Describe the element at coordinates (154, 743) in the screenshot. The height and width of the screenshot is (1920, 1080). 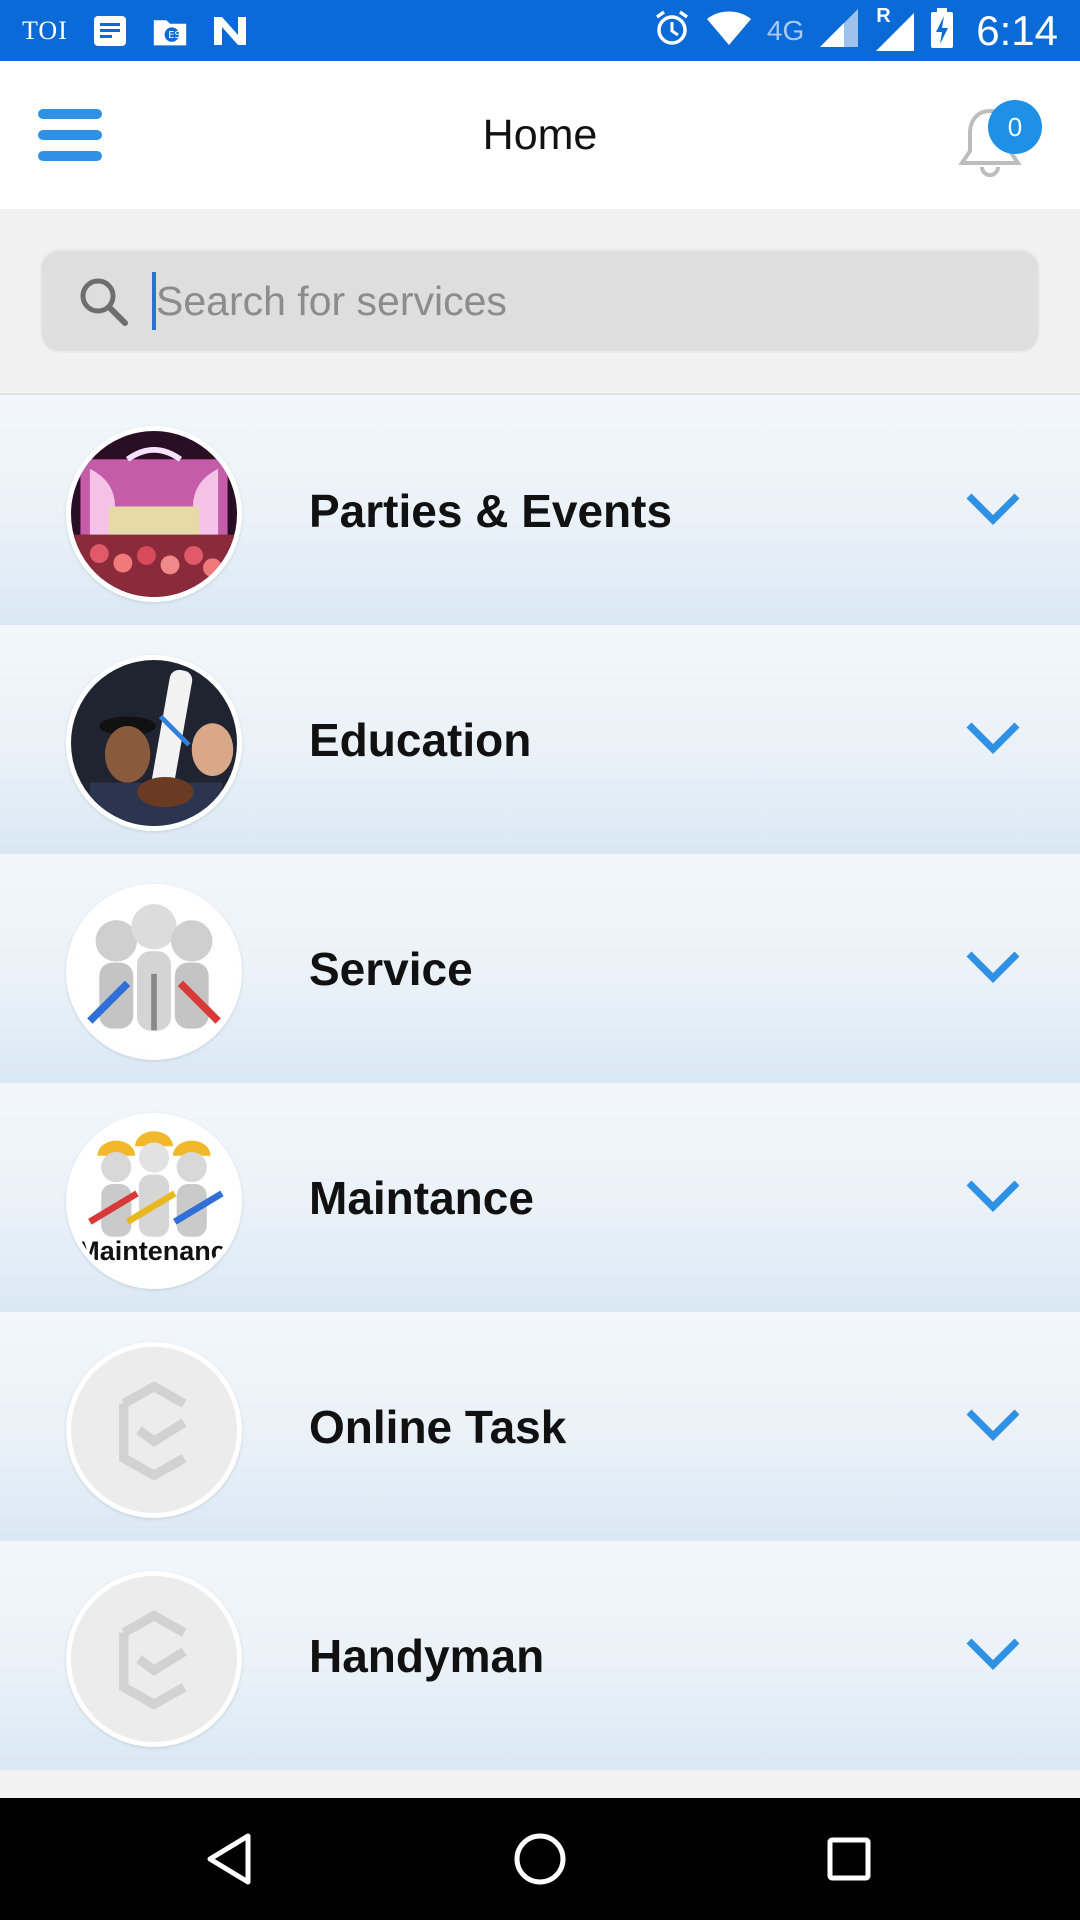
I see `graduates-image` at that location.